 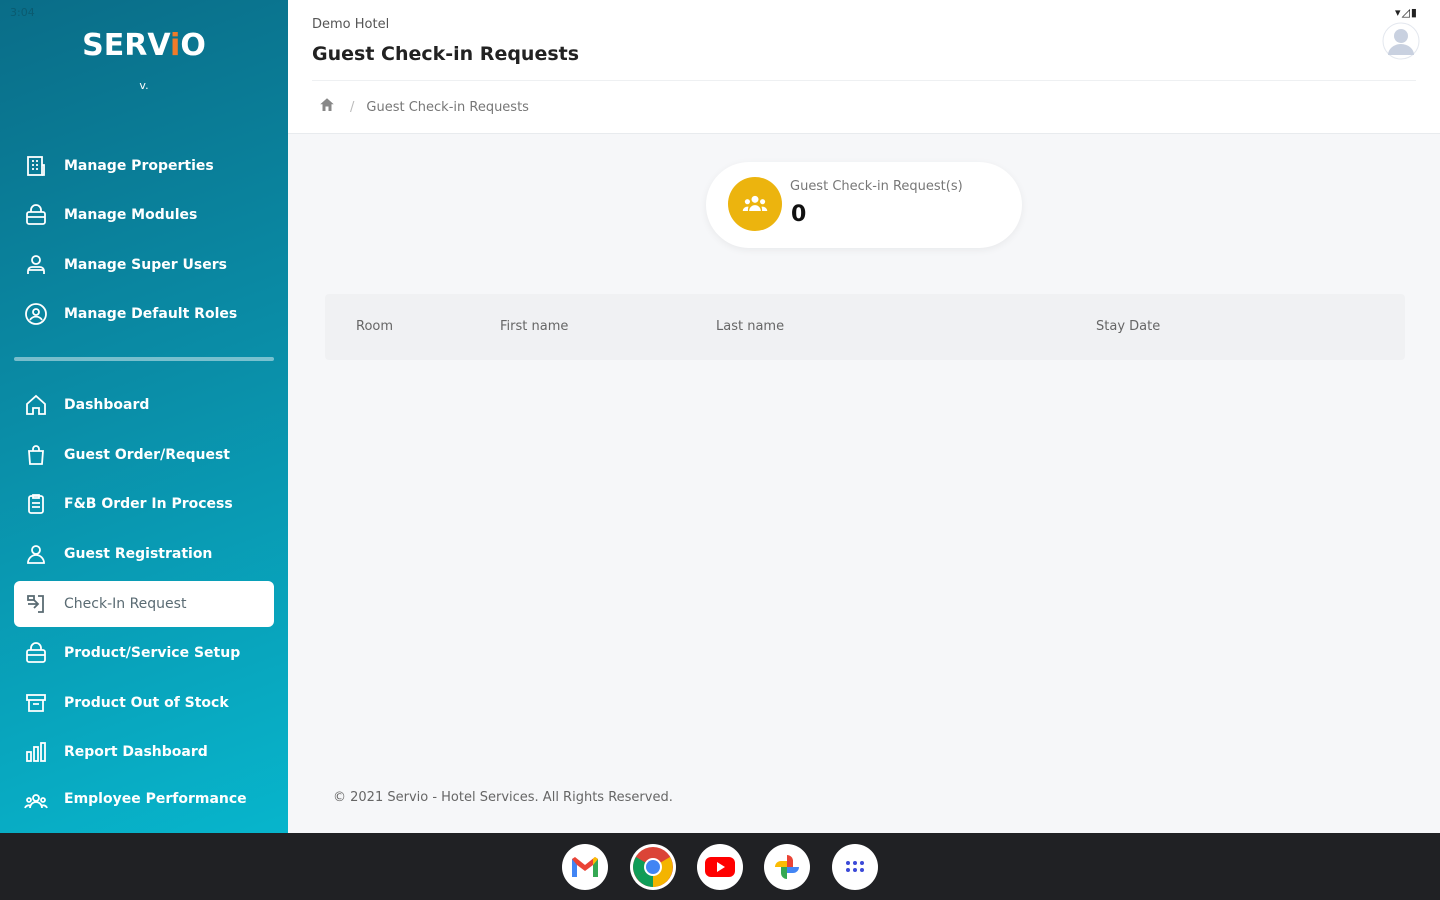 What do you see at coordinates (138, 554) in the screenshot?
I see `sidebar-item-label: Guest Registration` at bounding box center [138, 554].